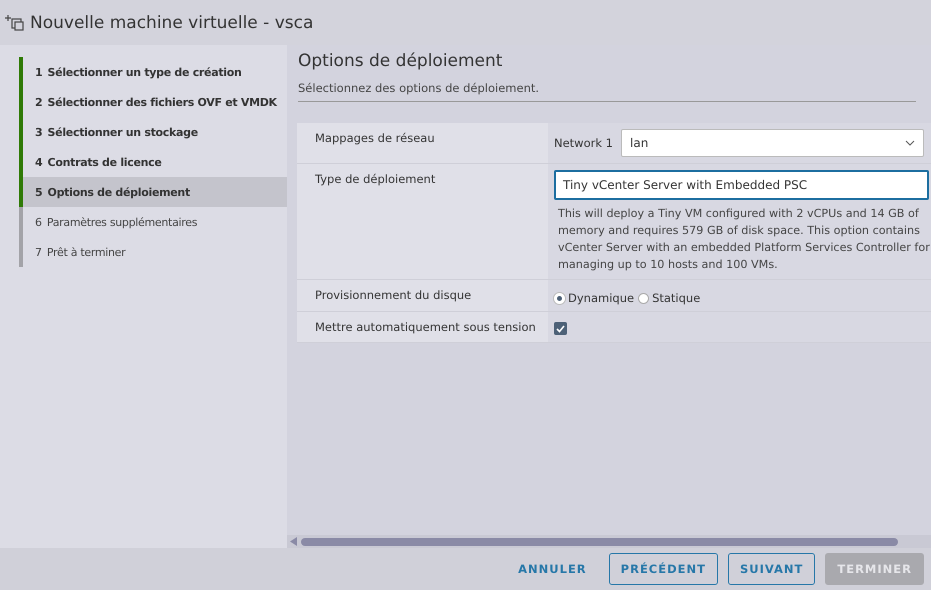 Image resolution: width=931 pixels, height=590 pixels. What do you see at coordinates (422, 295) in the screenshot?
I see `field-label: Provisionnement du disque` at bounding box center [422, 295].